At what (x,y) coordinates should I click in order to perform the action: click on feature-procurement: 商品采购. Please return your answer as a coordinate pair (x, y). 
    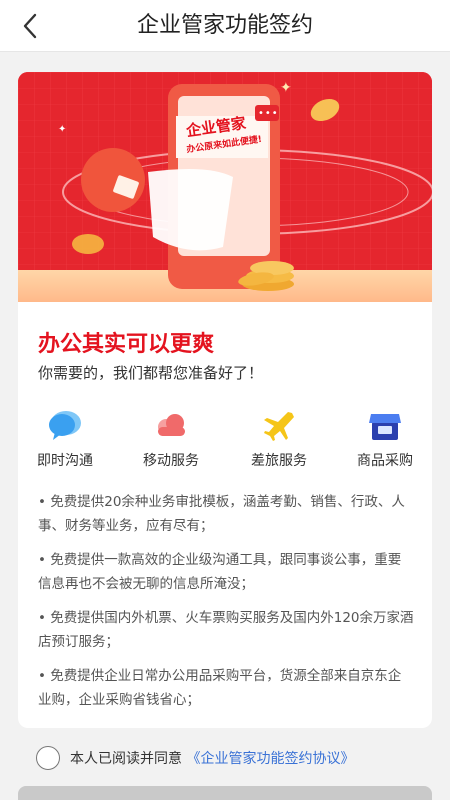
    Looking at the image, I should click on (385, 440).